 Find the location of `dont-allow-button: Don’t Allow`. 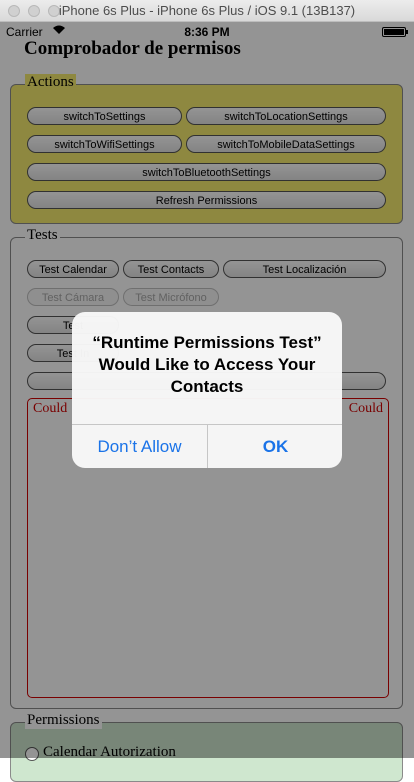

dont-allow-button: Don’t Allow is located at coordinates (139, 446).